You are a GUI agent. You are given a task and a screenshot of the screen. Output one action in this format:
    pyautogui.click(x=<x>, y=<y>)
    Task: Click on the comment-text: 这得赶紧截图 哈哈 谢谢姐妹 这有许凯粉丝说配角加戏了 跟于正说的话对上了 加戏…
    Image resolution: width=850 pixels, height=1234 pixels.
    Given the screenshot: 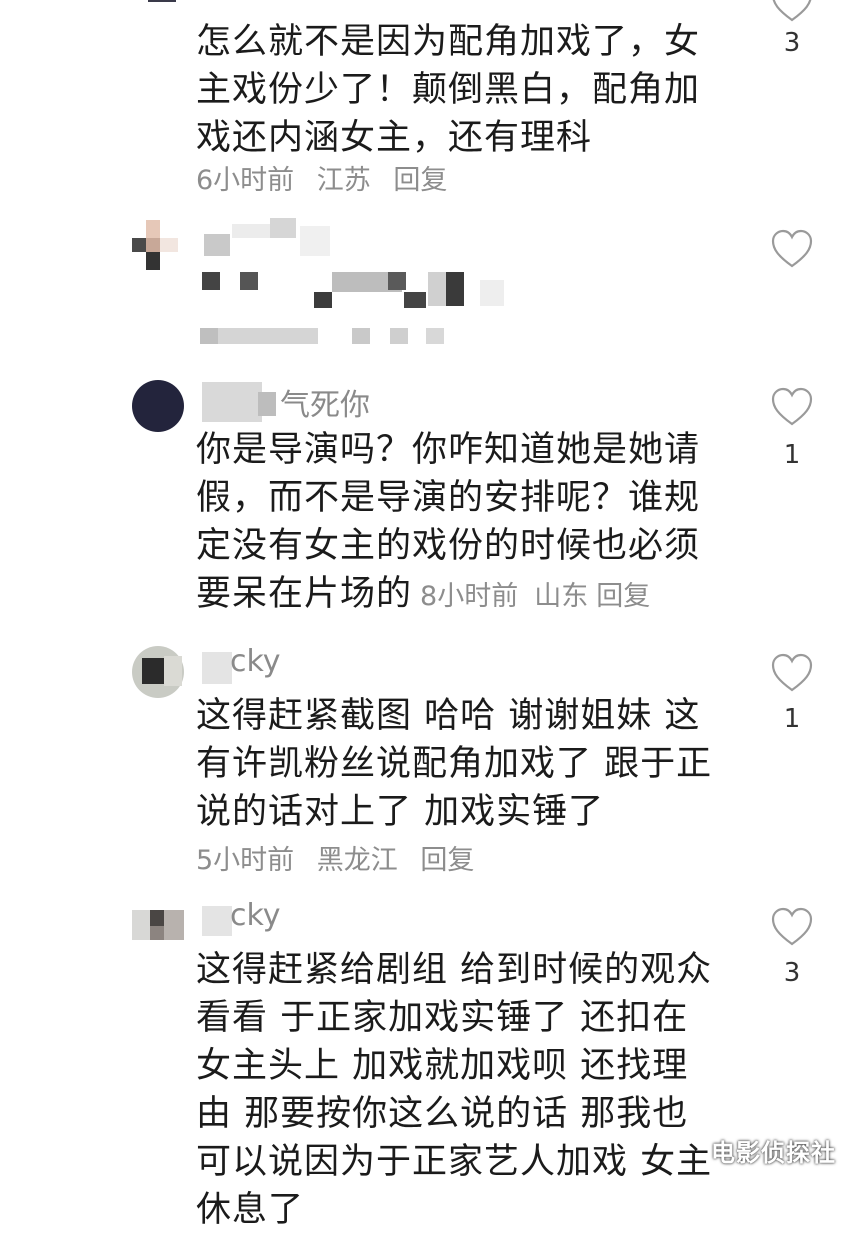 What is the action you would take?
    pyautogui.click(x=454, y=764)
    